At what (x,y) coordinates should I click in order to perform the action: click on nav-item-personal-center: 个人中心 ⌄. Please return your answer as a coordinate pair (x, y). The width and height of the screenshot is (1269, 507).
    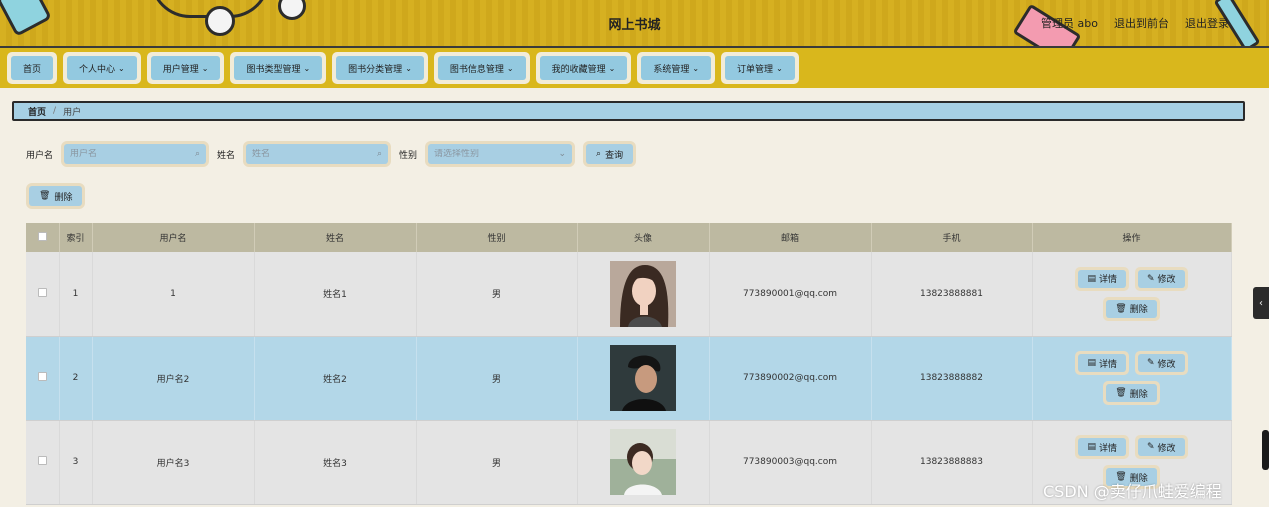
    Looking at the image, I should click on (102, 68).